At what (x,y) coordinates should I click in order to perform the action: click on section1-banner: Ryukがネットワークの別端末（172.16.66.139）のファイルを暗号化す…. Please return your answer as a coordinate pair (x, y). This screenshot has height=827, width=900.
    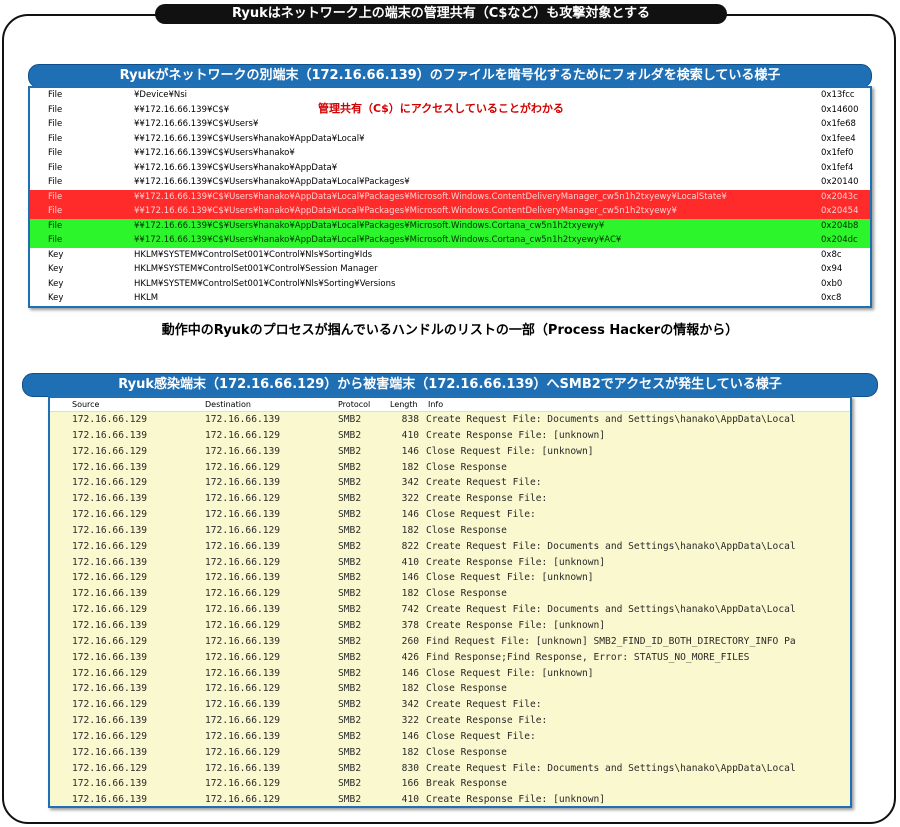
    Looking at the image, I should click on (450, 76).